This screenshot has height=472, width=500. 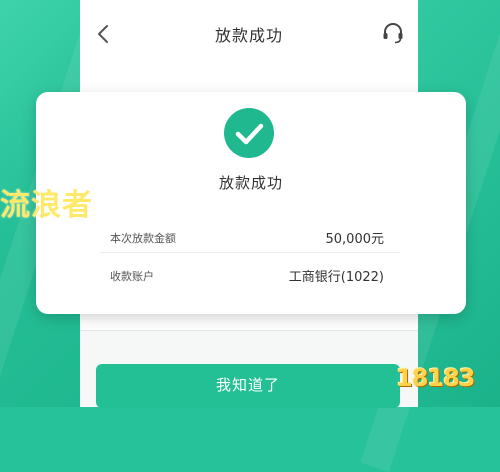 What do you see at coordinates (248, 386) in the screenshot?
I see `confirm-button: 我知道了` at bounding box center [248, 386].